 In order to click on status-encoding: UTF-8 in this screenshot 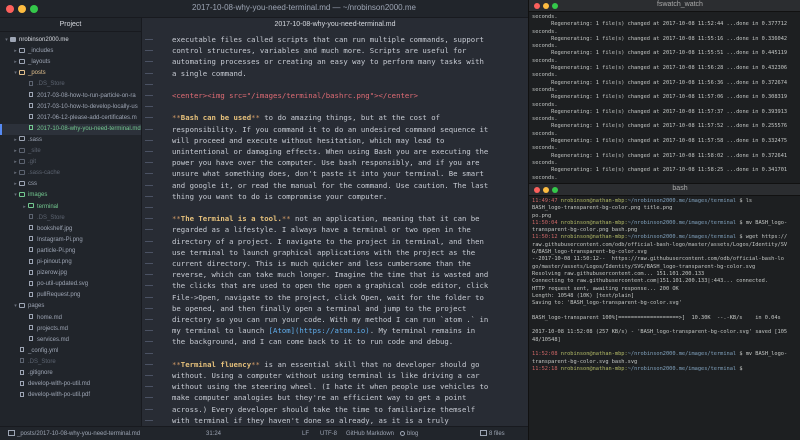, I will do `click(328, 433)`.